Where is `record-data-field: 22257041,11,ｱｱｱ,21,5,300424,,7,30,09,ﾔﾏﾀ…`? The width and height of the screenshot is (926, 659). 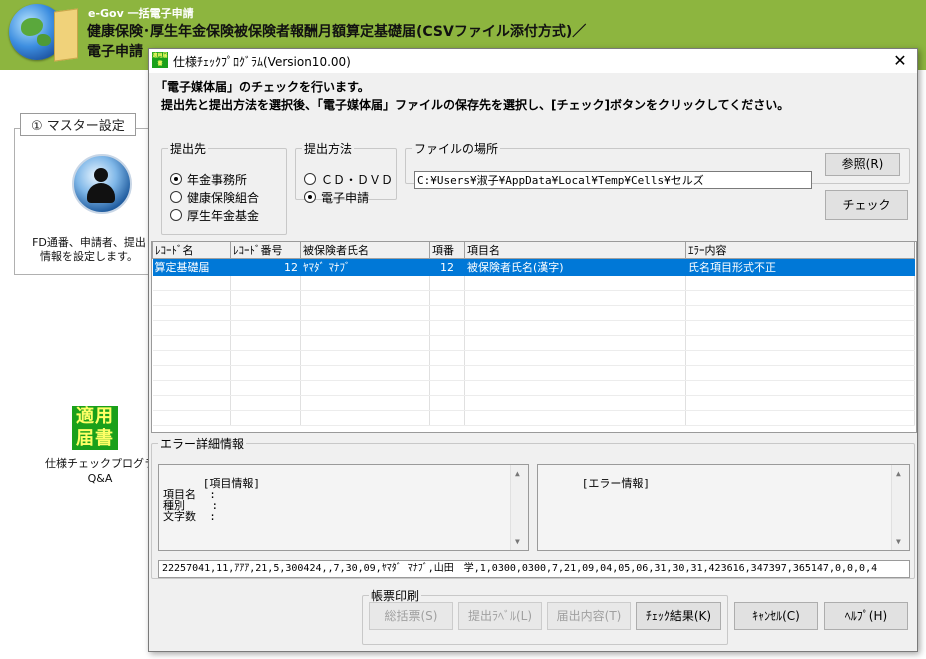 record-data-field: 22257041,11,ｱｱｱ,21,5,300424,,7,30,09,ﾔﾏﾀ… is located at coordinates (534, 569).